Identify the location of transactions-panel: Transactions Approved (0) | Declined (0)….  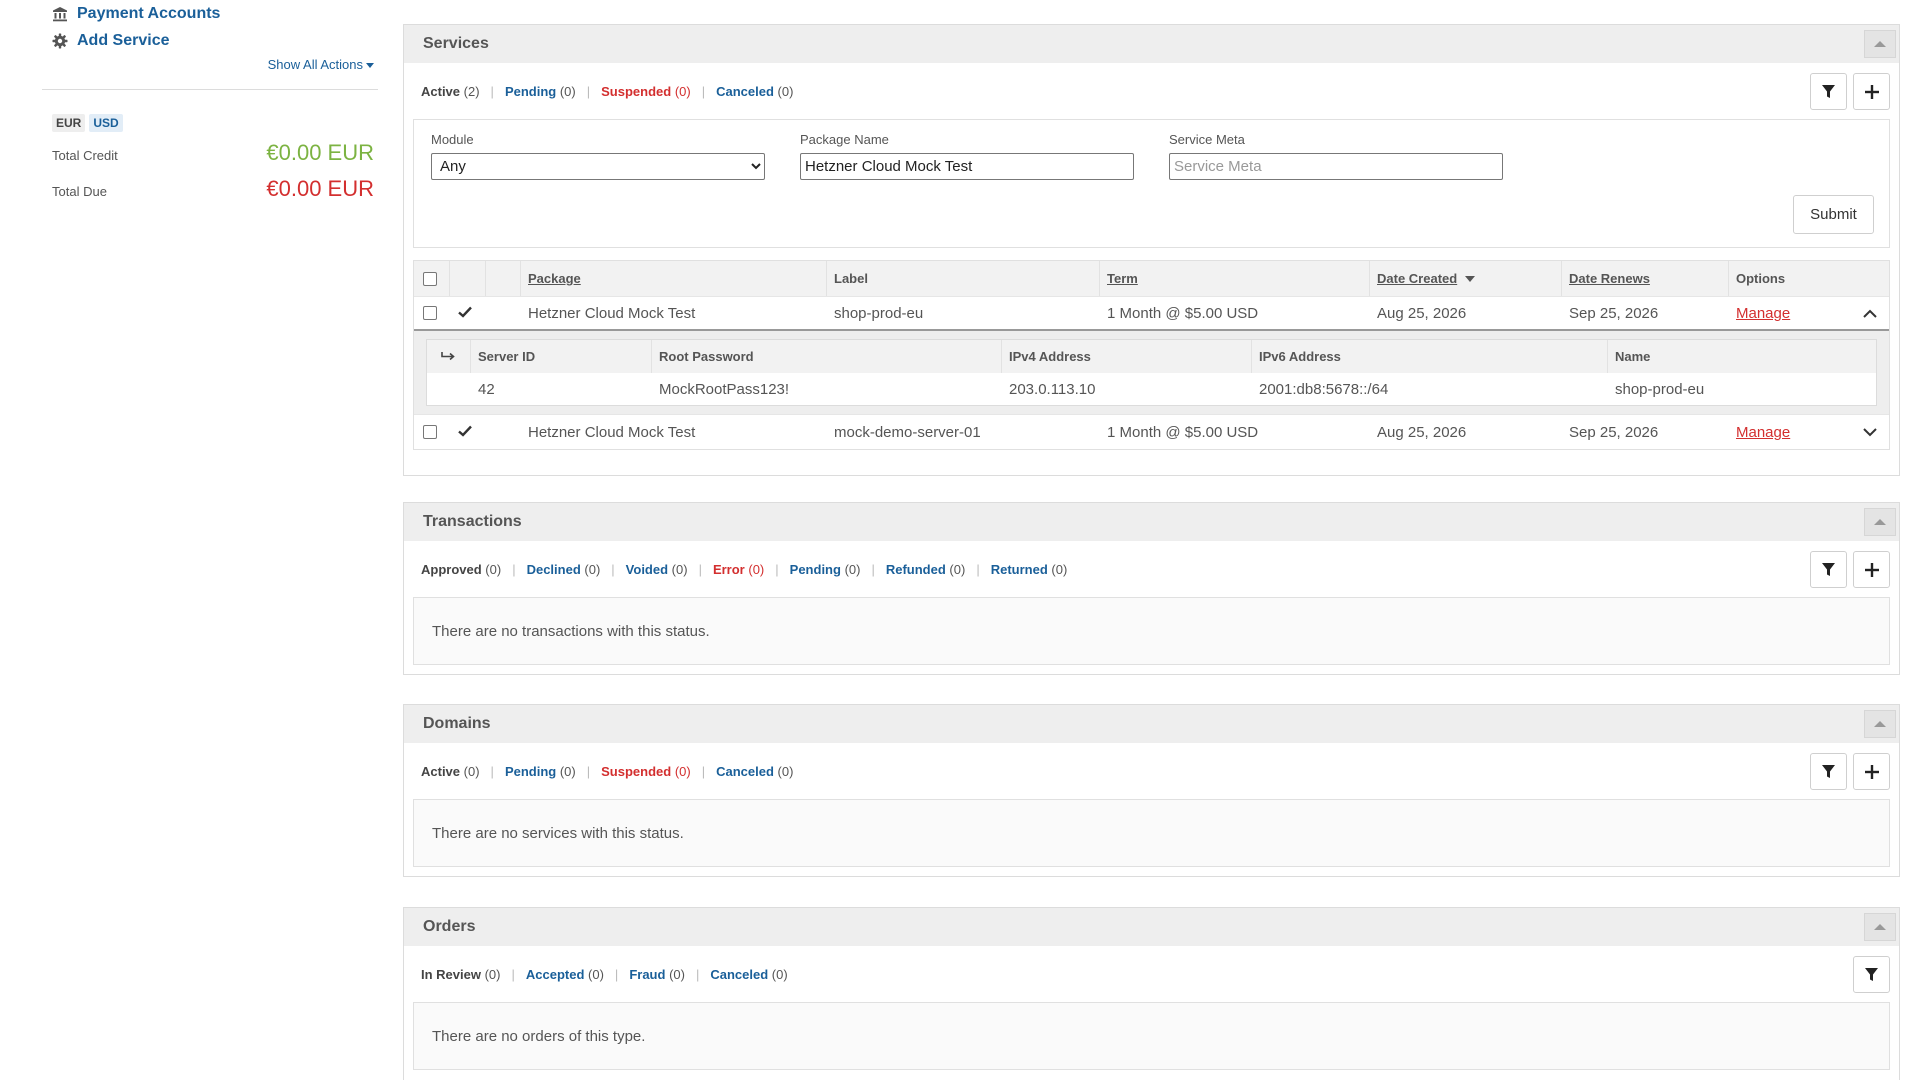
(1151, 588).